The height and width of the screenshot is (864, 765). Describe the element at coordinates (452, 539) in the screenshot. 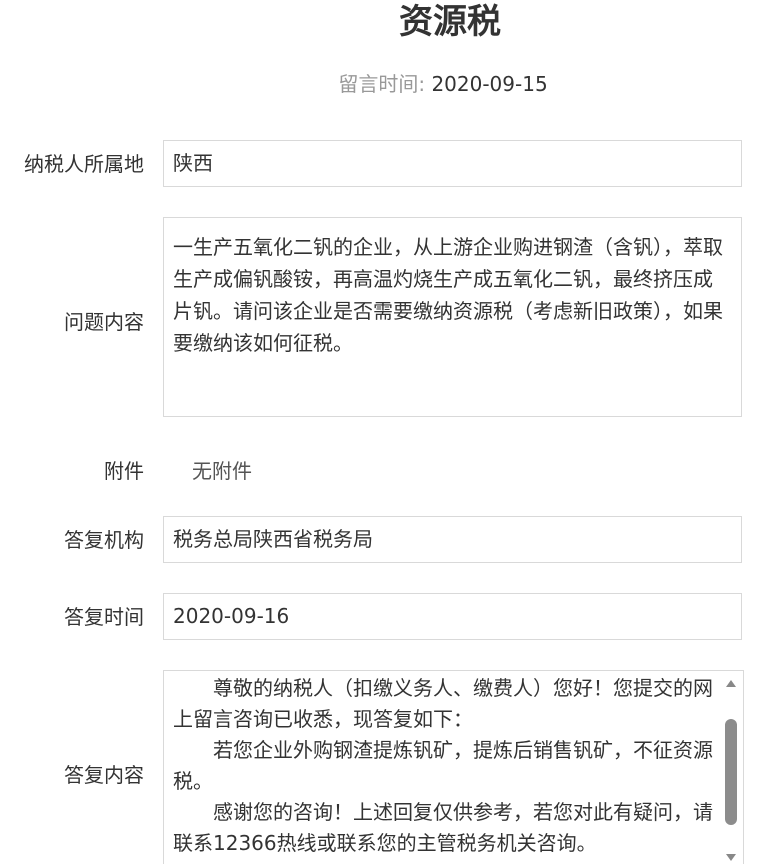

I see `agency-field: 税务总局陕西省税务局` at that location.